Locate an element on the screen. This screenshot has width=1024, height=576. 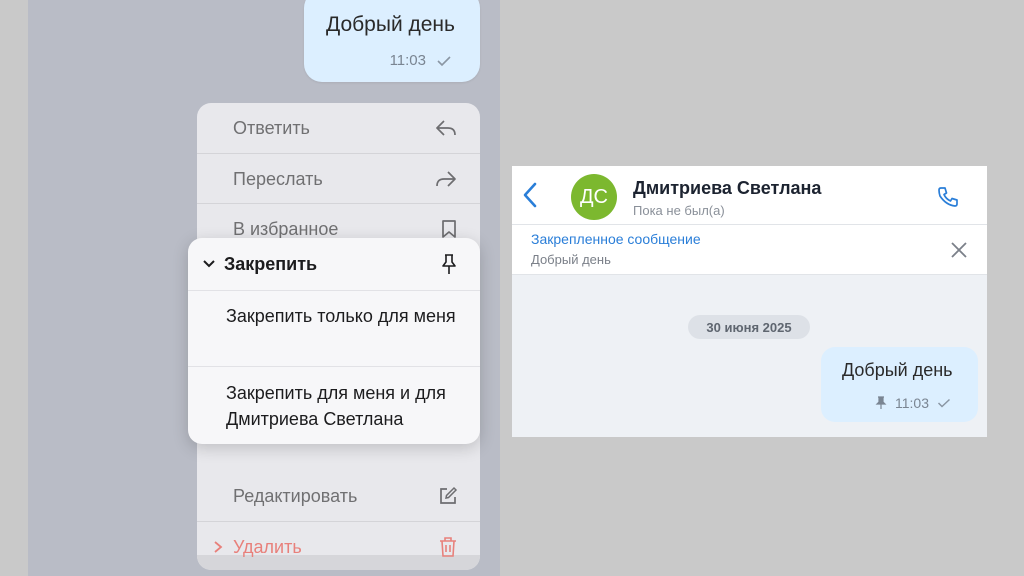
pinned-title: Закрепленное сообщение is located at coordinates (616, 239).